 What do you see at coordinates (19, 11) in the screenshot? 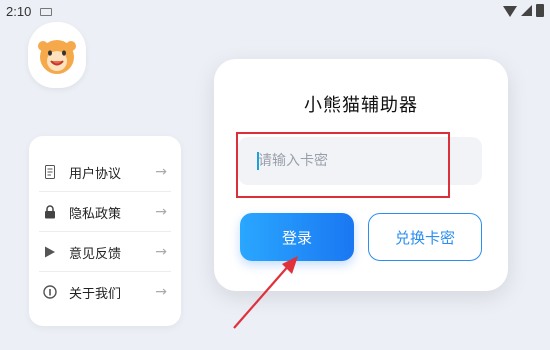
I see `status-time: 2:10` at bounding box center [19, 11].